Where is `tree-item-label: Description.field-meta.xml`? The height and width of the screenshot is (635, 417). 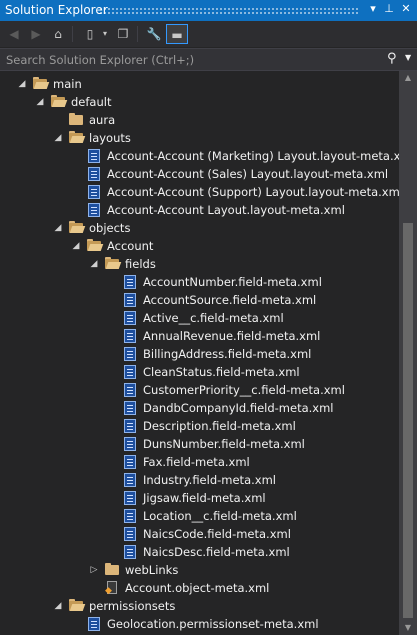
tree-item-label: Description.field-meta.xml is located at coordinates (219, 426).